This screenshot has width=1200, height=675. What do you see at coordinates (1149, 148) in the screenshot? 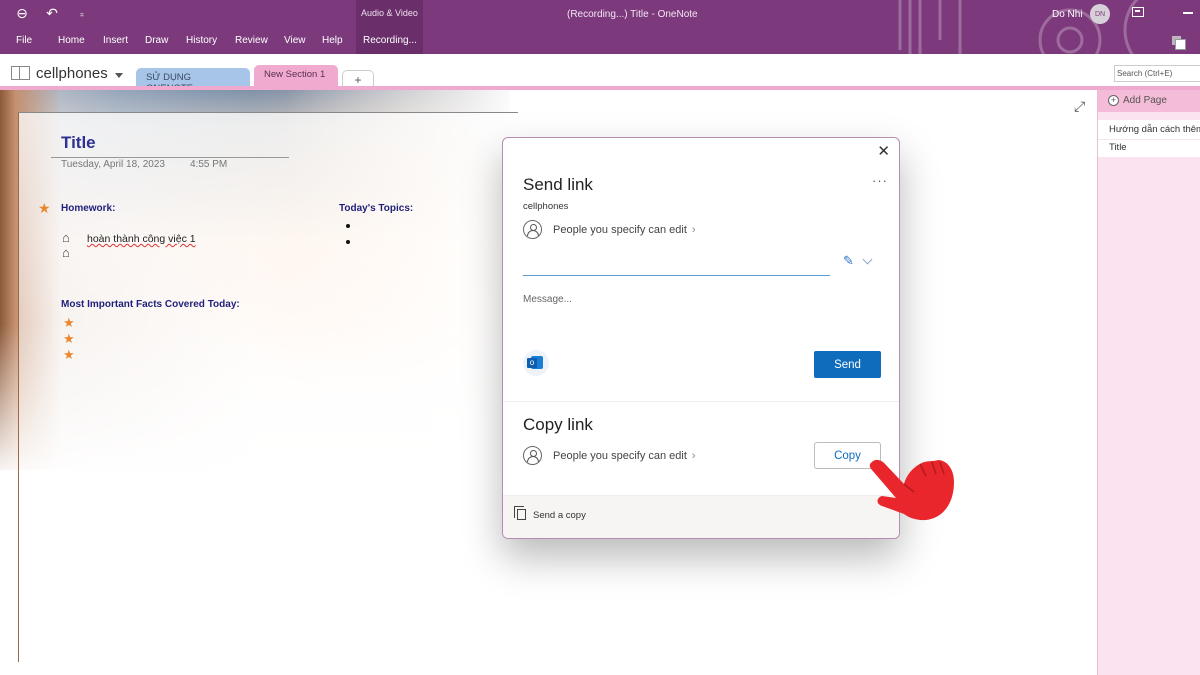
I see `page-list-item: Title` at bounding box center [1149, 148].